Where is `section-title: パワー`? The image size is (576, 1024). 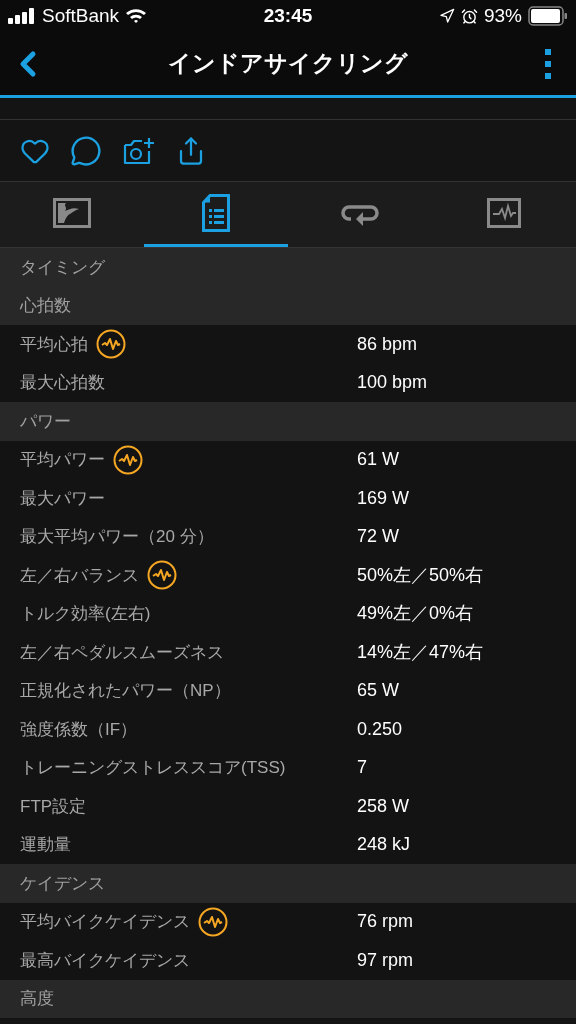 section-title: パワー is located at coordinates (45, 421).